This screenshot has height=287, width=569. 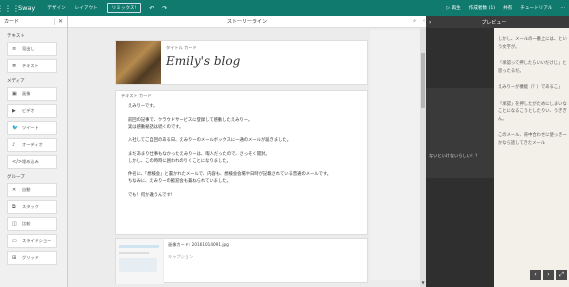 What do you see at coordinates (27, 8) in the screenshot?
I see `app-brand: Sway` at bounding box center [27, 8].